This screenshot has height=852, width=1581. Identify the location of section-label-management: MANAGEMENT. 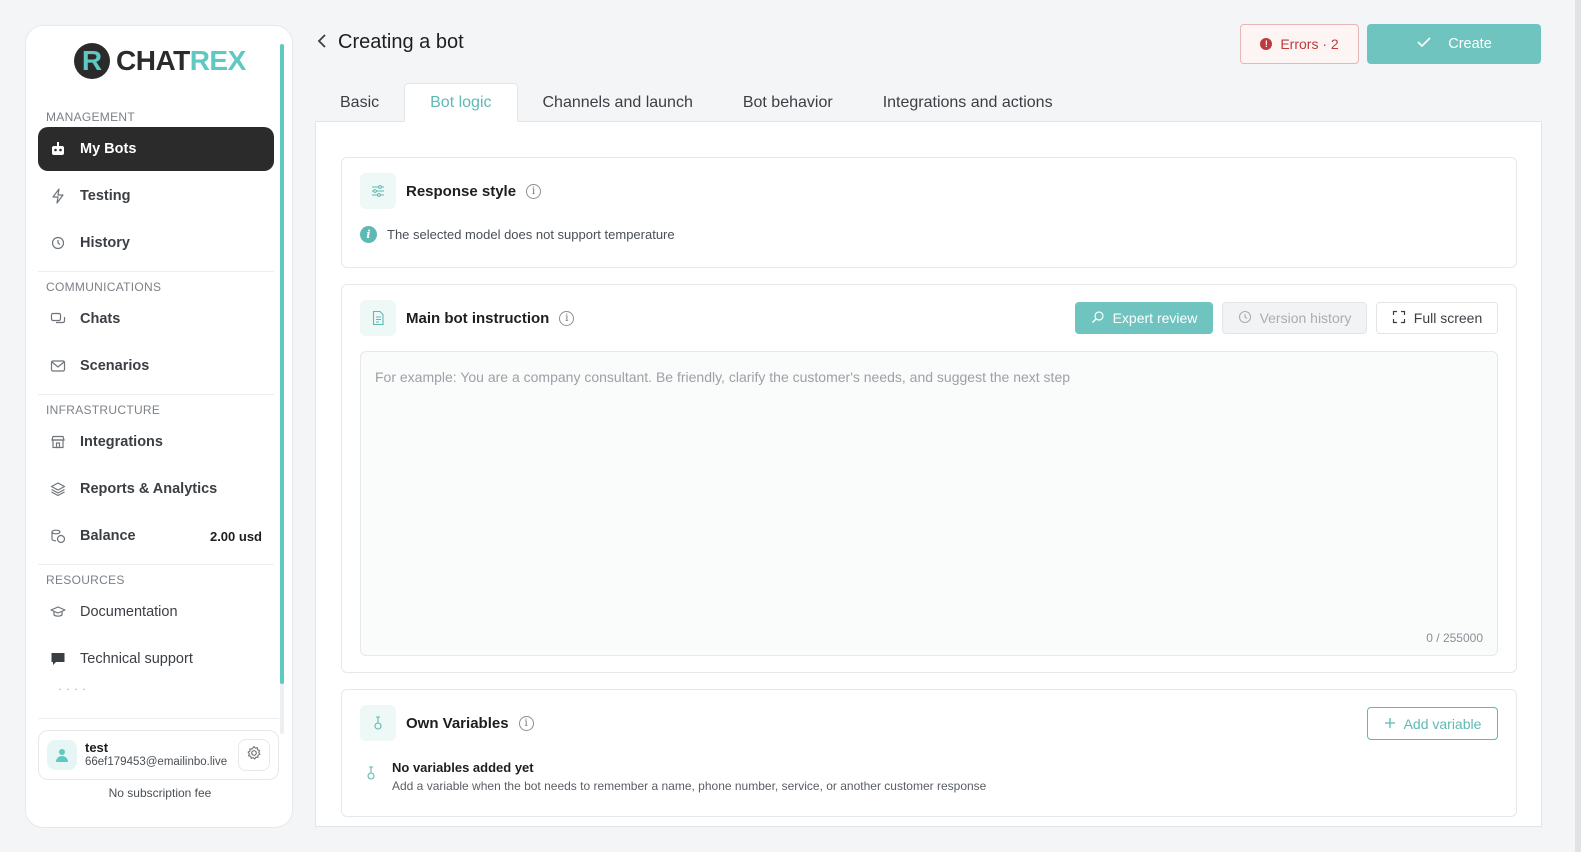
(91, 117).